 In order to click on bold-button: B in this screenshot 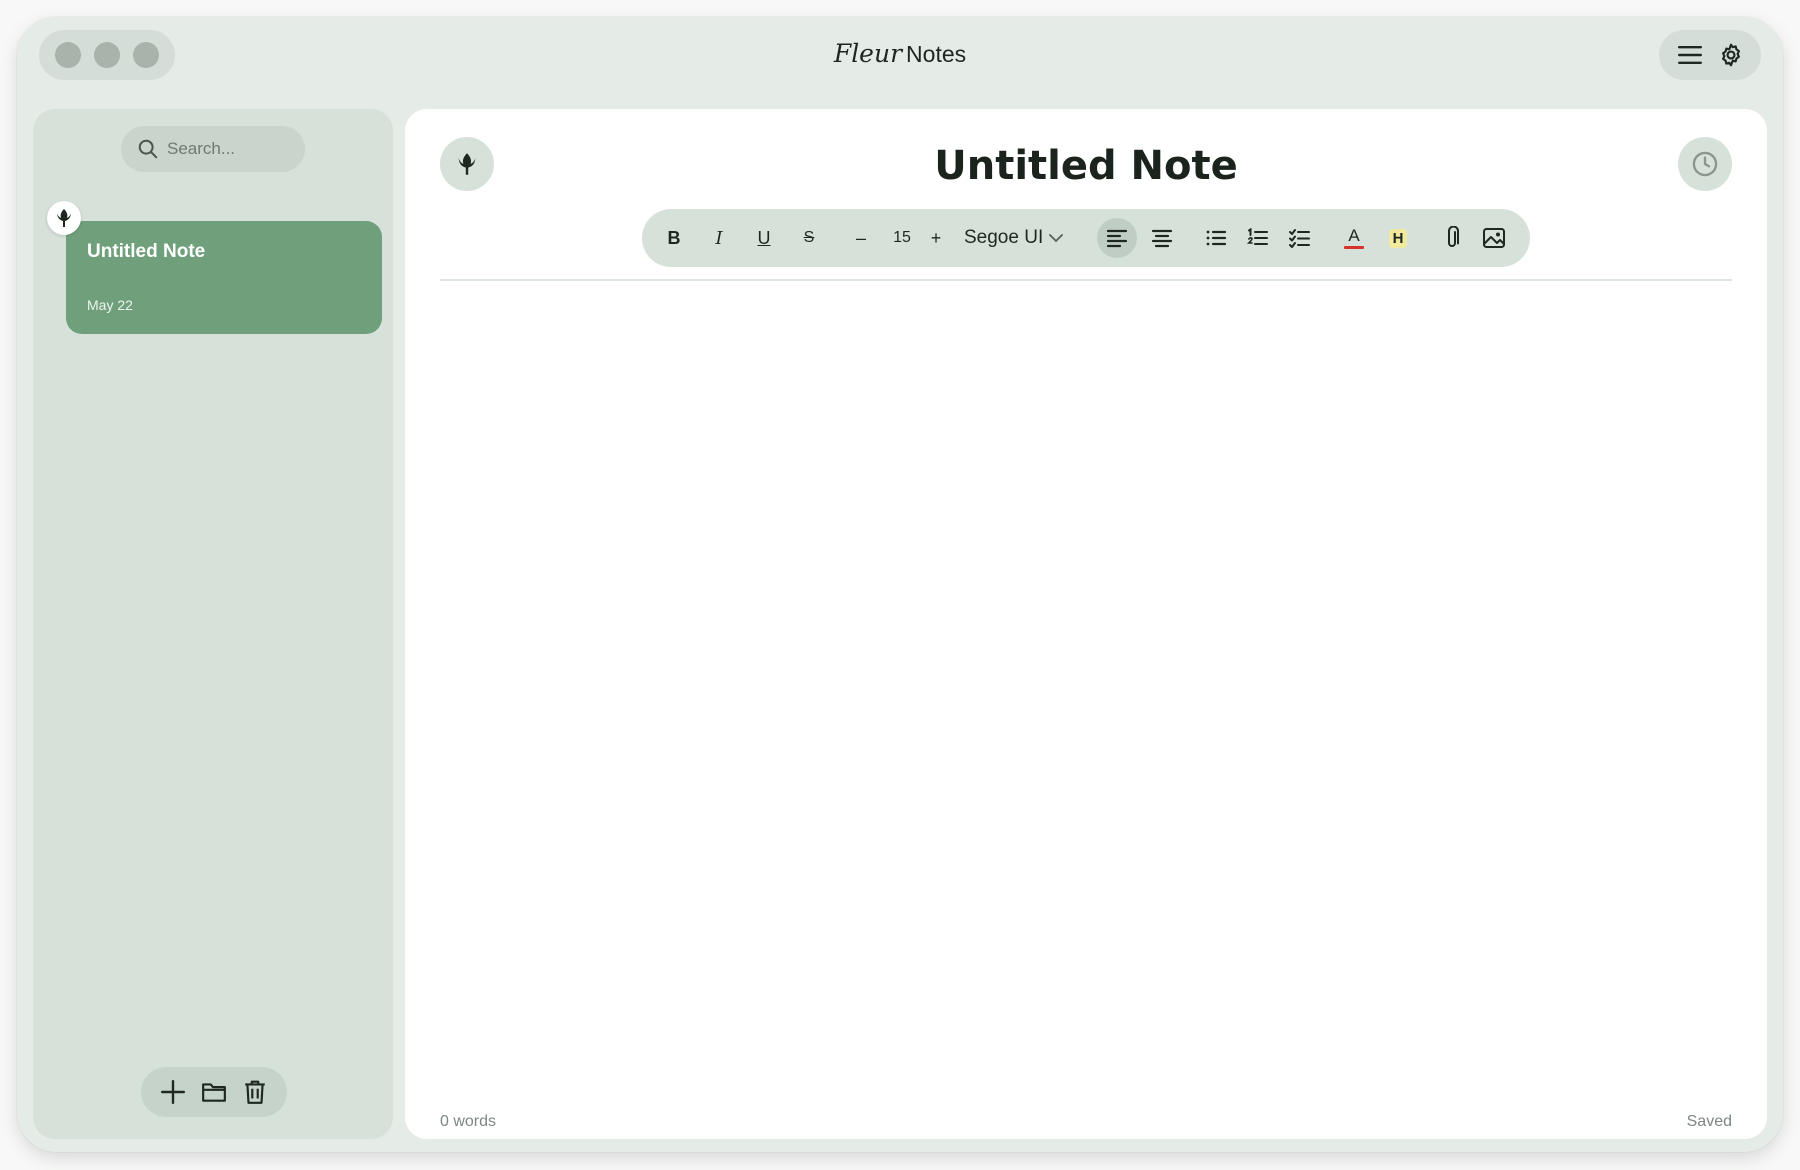, I will do `click(674, 238)`.